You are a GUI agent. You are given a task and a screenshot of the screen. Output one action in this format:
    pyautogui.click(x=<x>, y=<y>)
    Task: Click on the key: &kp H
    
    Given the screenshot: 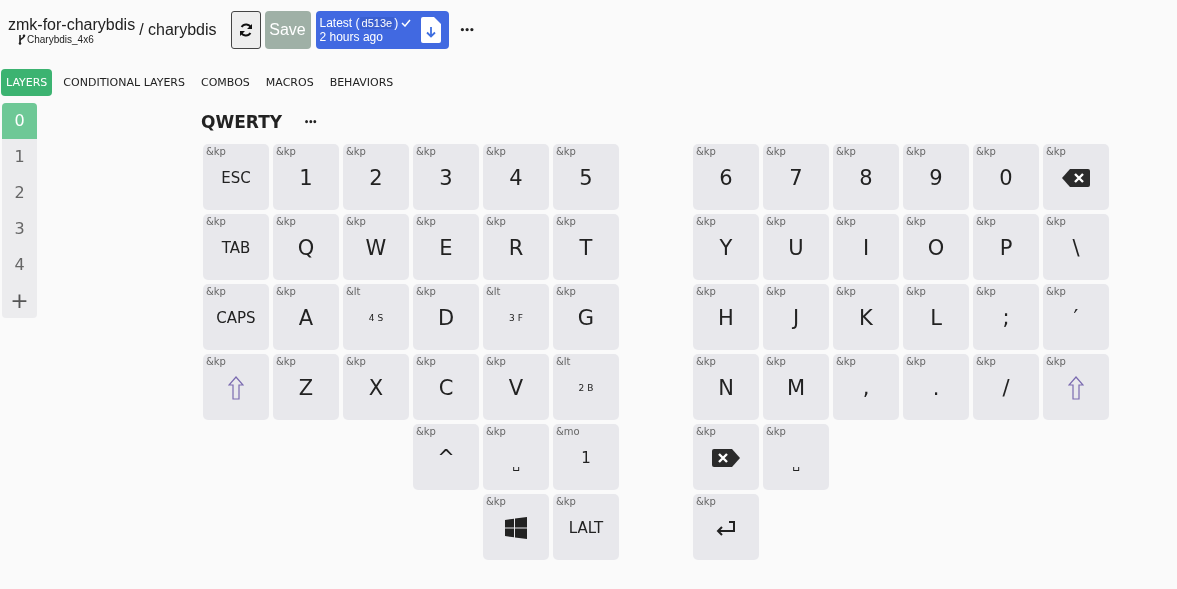 What is the action you would take?
    pyautogui.click(x=726, y=317)
    